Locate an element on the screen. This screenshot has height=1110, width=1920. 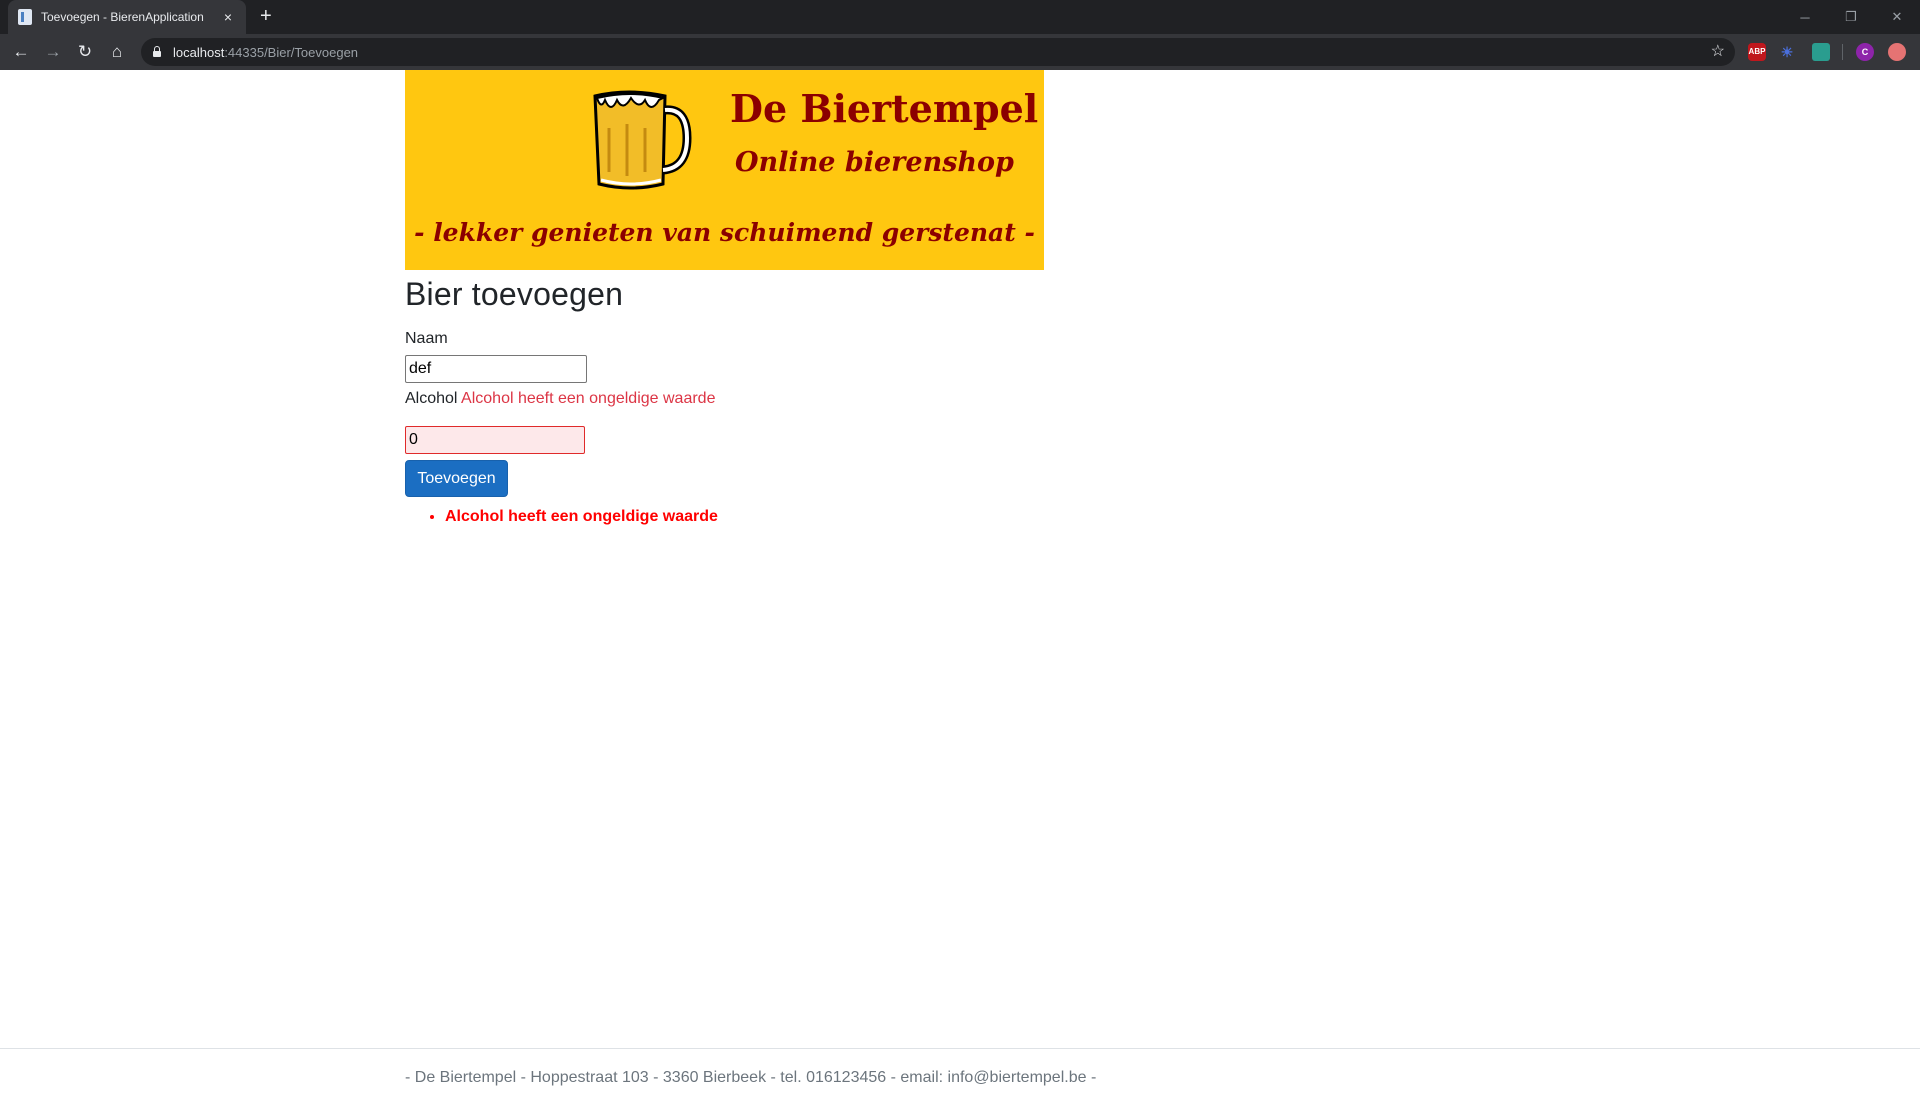
extension-update-icon is located at coordinates (1897, 52).